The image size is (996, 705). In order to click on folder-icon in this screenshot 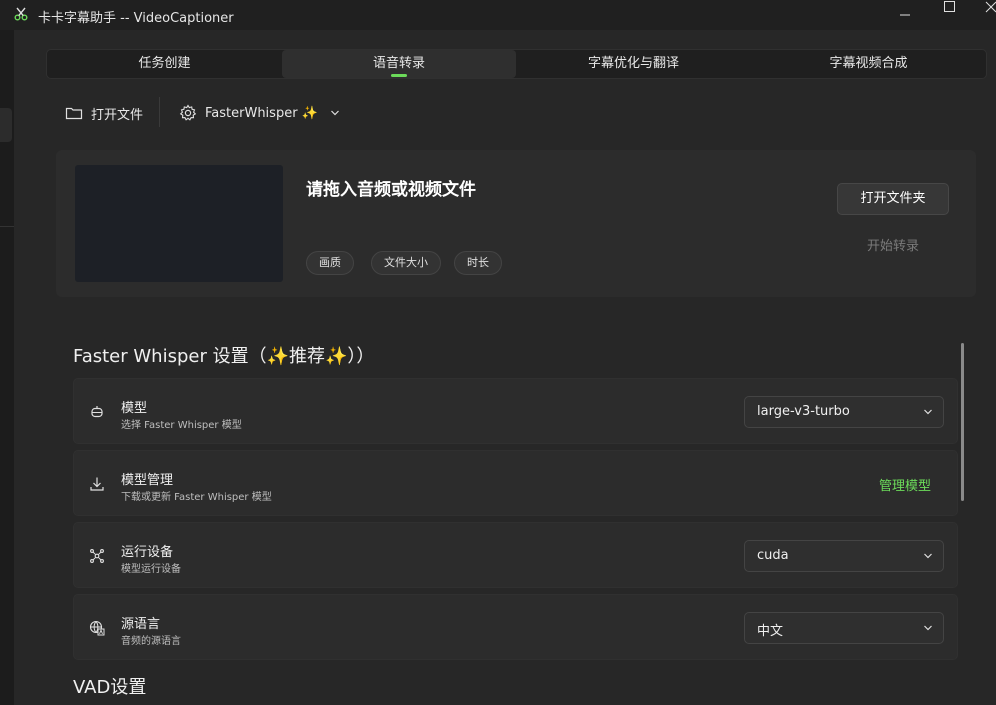, I will do `click(74, 113)`.